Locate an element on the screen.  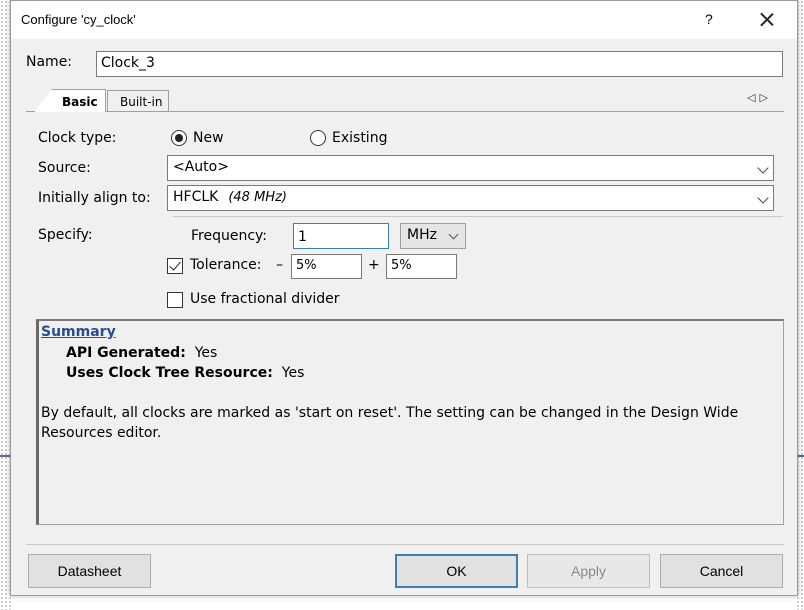
source-value: <Auto> is located at coordinates (201, 167).